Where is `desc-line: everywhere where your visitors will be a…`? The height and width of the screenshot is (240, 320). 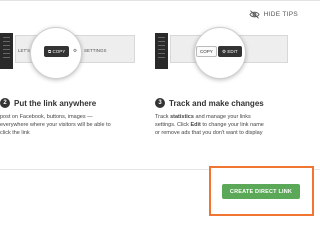 desc-line: everywhere where your visitors will be a… is located at coordinates (55, 125).